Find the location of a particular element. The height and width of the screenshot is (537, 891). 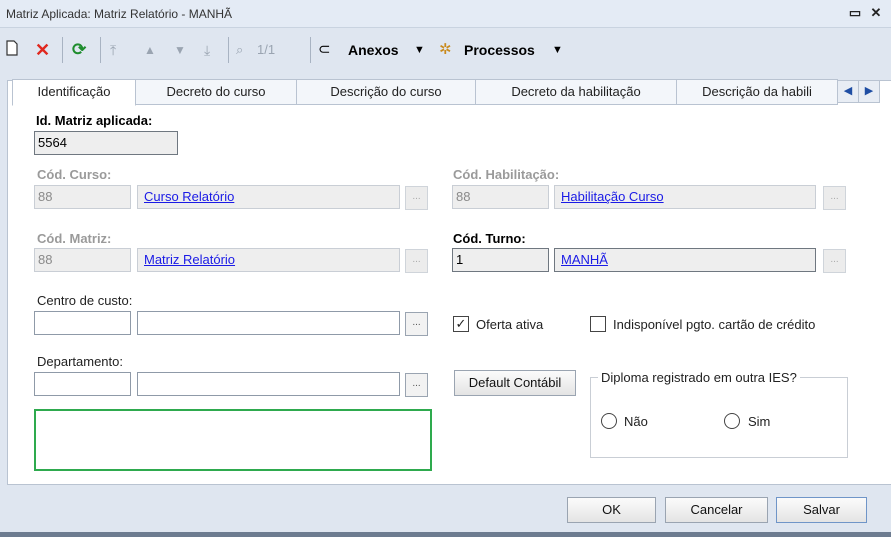

tab-descricao-habilitacao: Descrição da habili is located at coordinates (757, 92).